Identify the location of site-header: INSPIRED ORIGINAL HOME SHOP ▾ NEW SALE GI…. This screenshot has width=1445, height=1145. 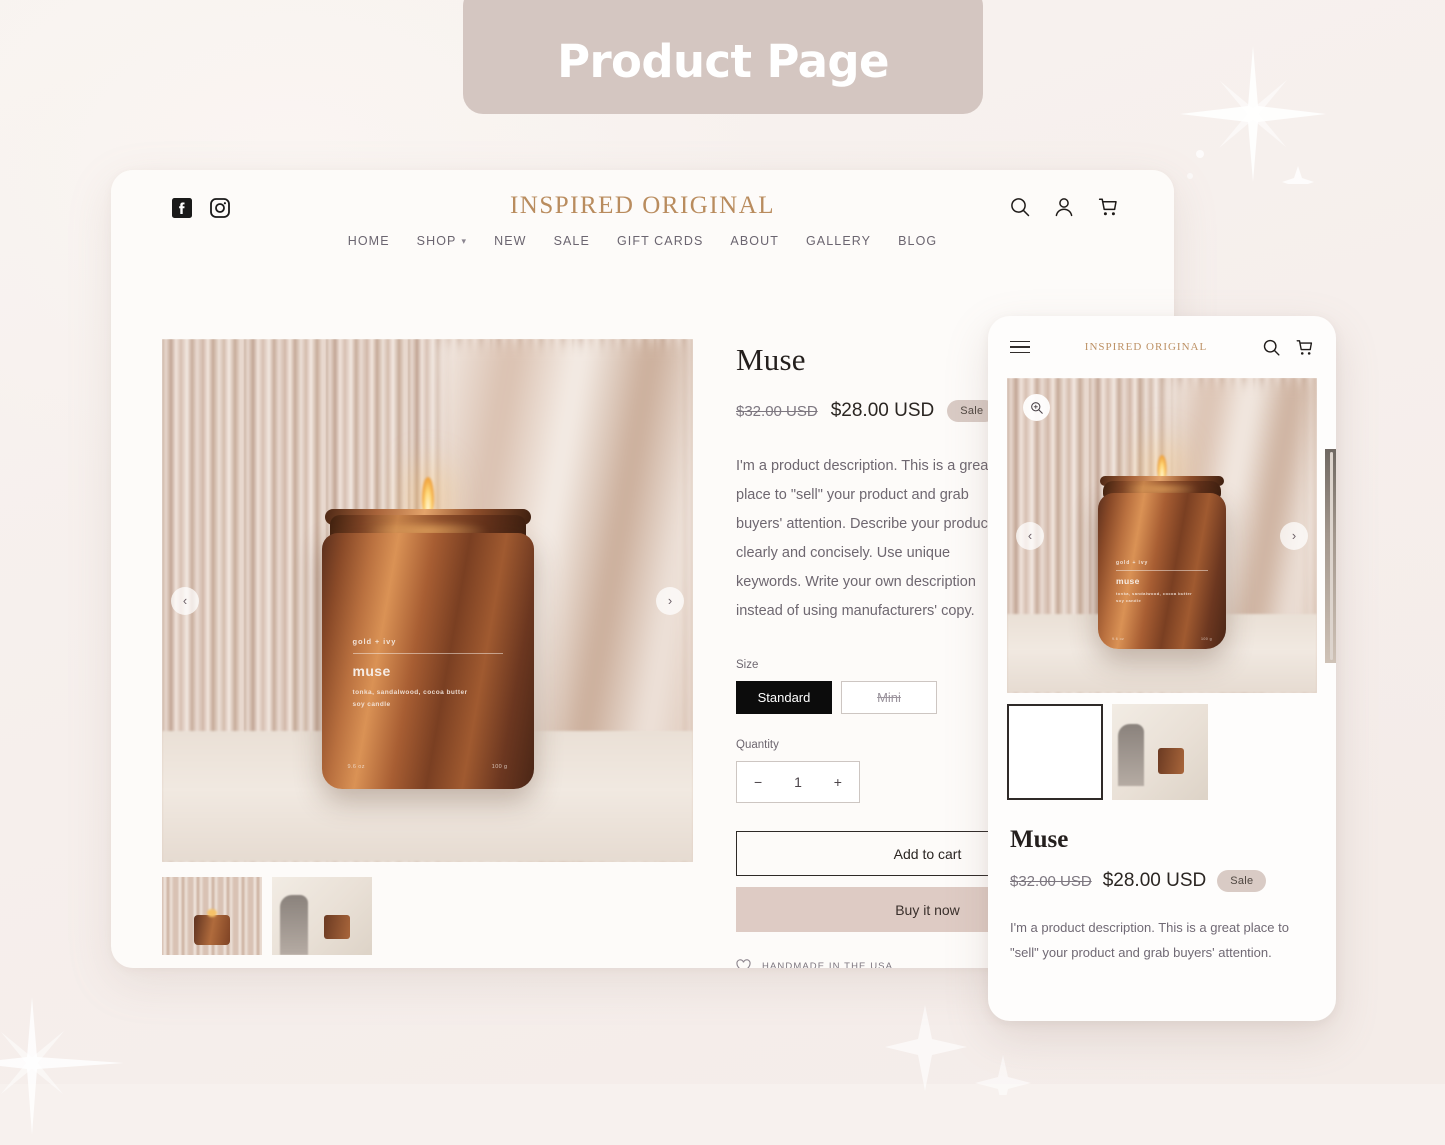
(642, 227).